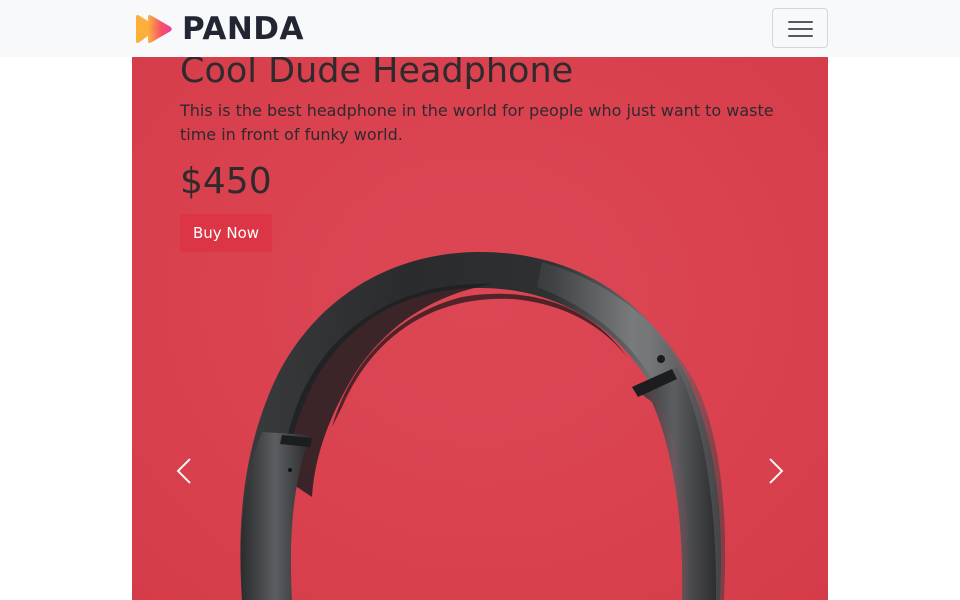  I want to click on carousel-next-button, so click(776, 471).